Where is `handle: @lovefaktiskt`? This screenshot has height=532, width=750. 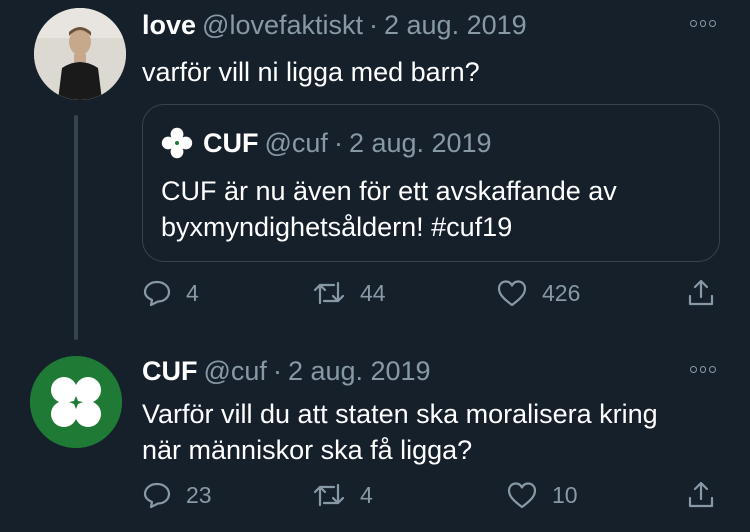 handle: @lovefaktiskt is located at coordinates (282, 25).